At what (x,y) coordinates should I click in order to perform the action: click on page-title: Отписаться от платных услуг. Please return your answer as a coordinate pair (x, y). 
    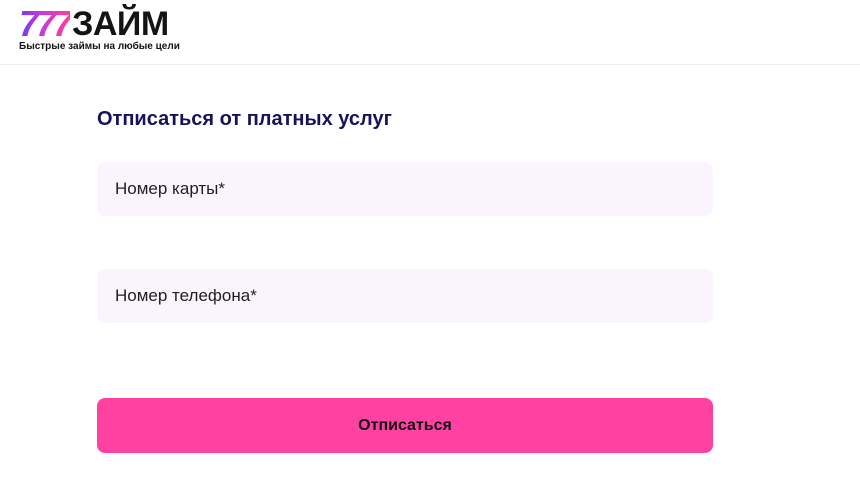
    Looking at the image, I should click on (244, 119).